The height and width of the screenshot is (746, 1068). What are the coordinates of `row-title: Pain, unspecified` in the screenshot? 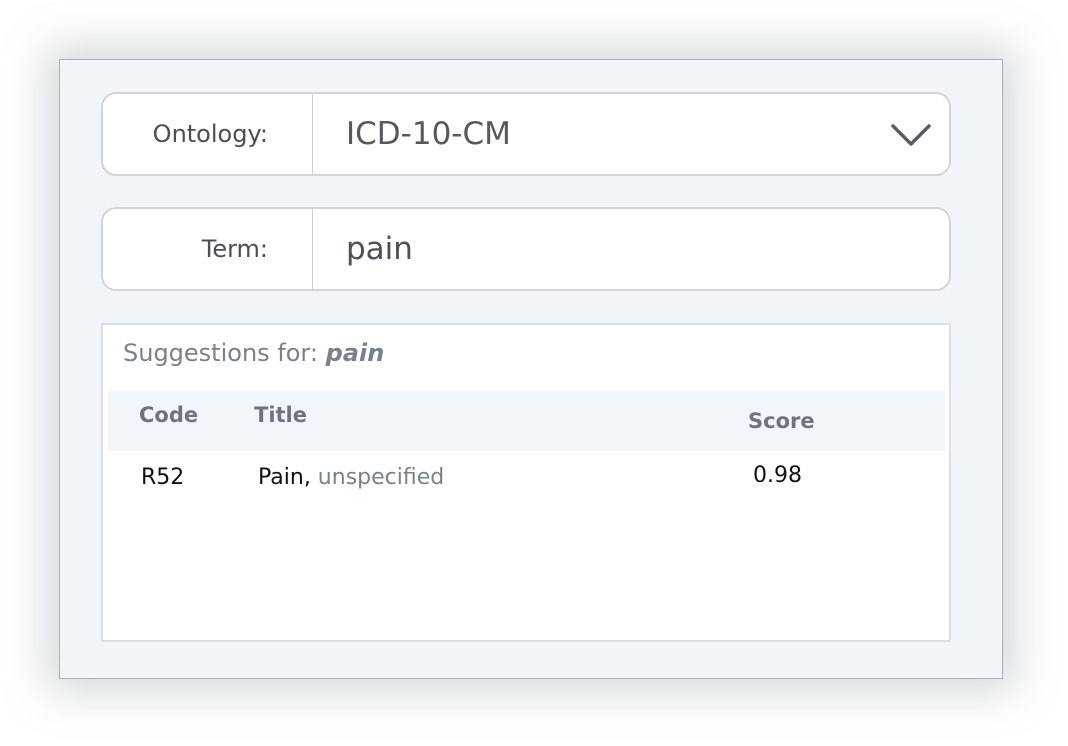 It's located at (351, 477).